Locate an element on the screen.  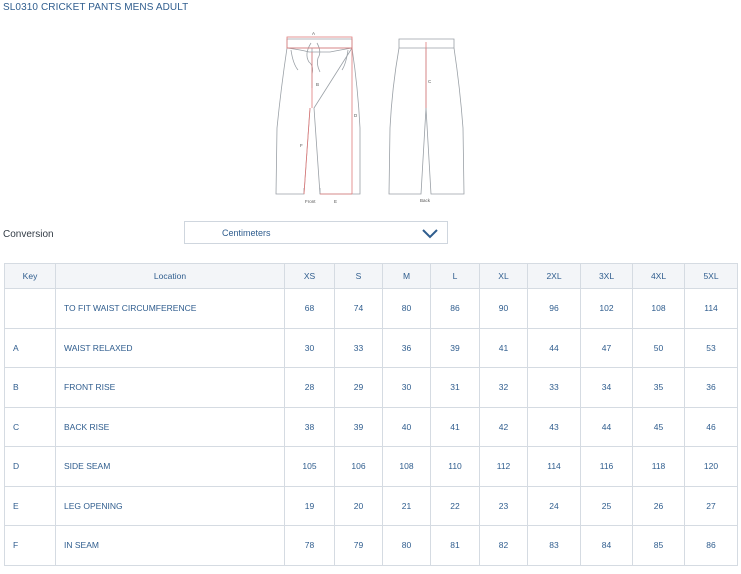
row-key: D is located at coordinates (30, 466).